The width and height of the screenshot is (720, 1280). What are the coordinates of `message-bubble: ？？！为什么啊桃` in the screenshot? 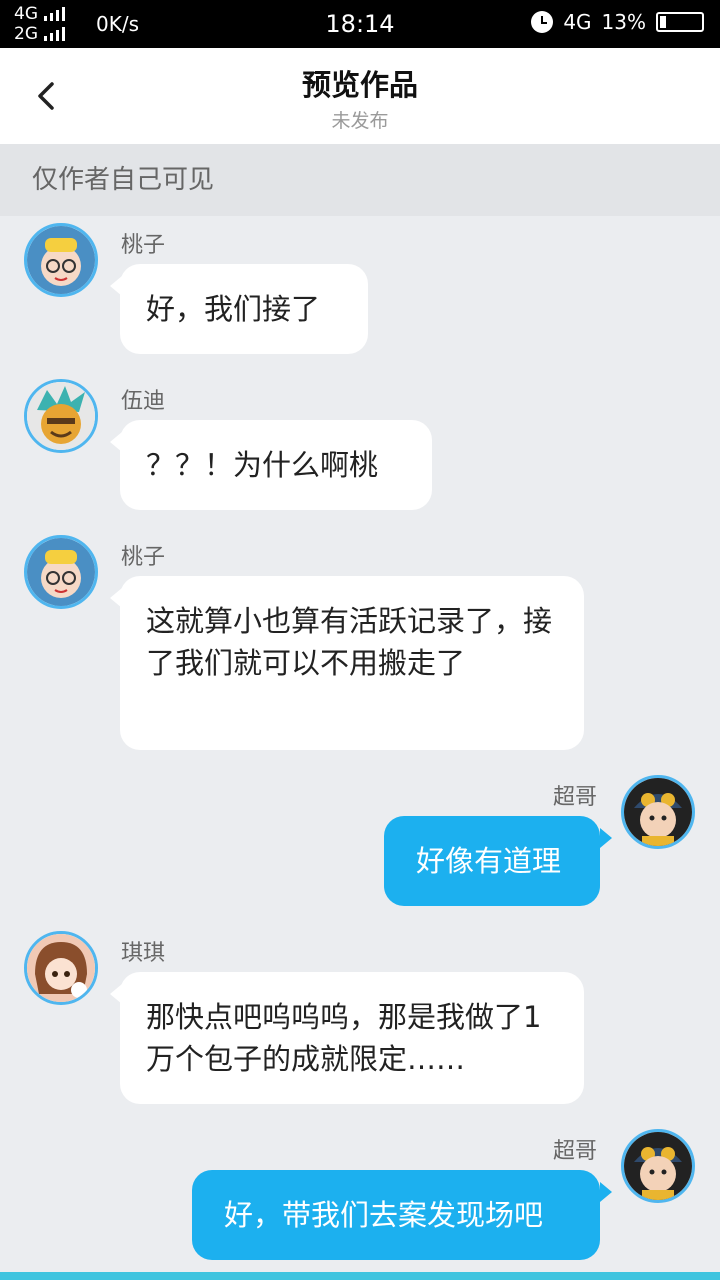 It's located at (276, 465).